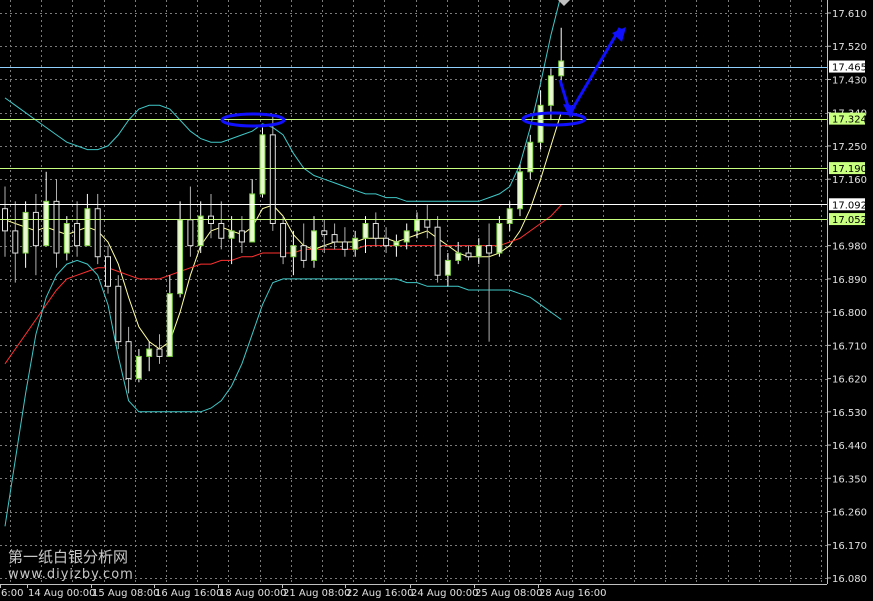 This screenshot has width=873, height=601. I want to click on y-tick-label: 16.710, so click(849, 346).